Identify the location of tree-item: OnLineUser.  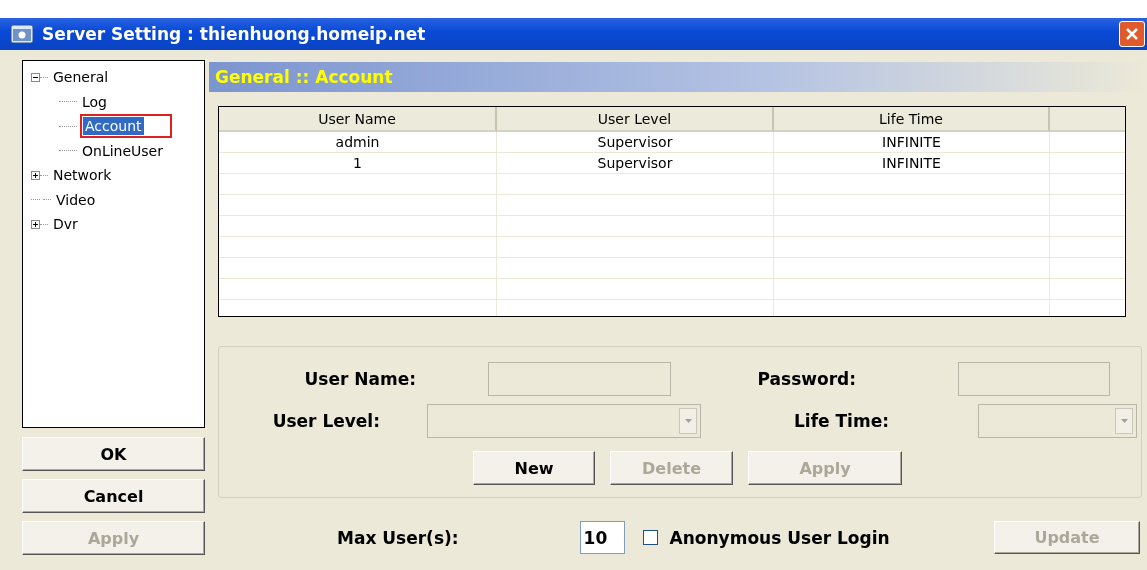
(122, 150).